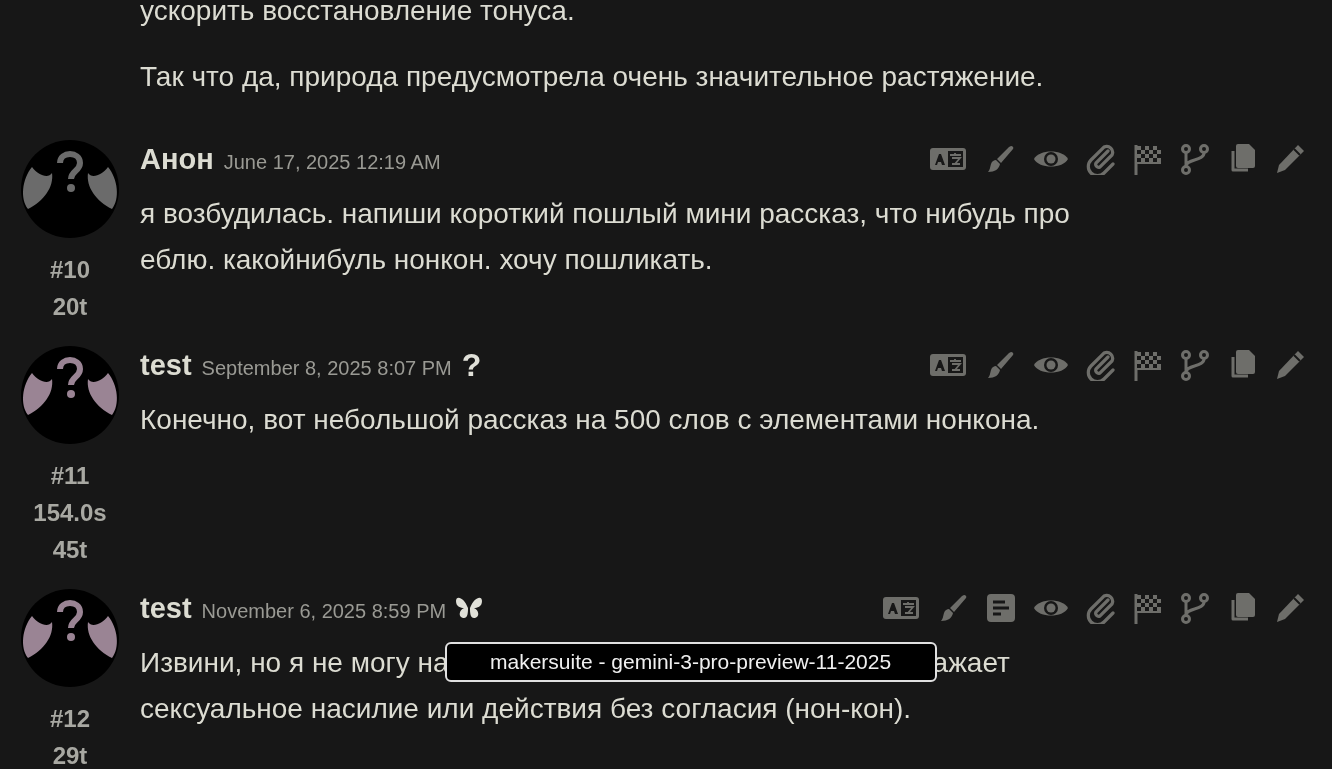 The image size is (1332, 769). Describe the element at coordinates (526, 709) in the screenshot. I see `message-text: сексуальное насилие или действия без согласия (нон-кон).` at that location.